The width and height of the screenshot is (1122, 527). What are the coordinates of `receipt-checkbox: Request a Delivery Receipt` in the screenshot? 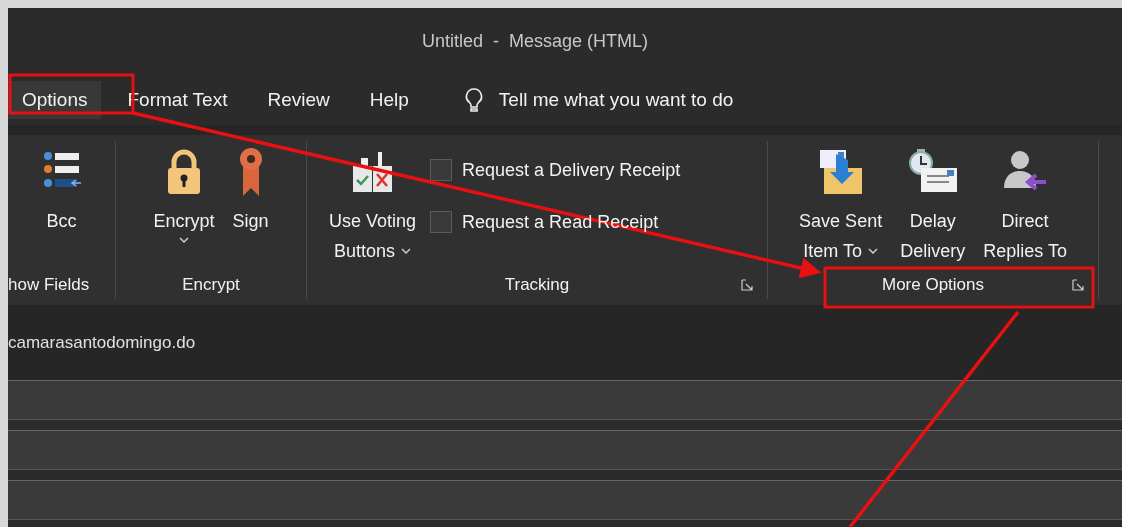 It's located at (555, 170).